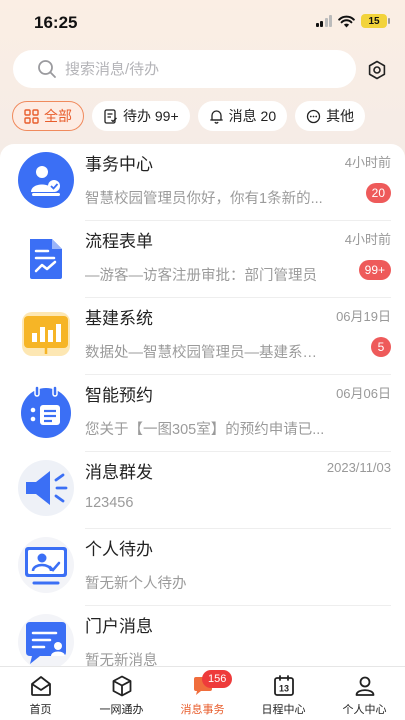 This screenshot has height=720, width=405. I want to click on list-item-subtitle: 暂无新个人待办, so click(136, 584).